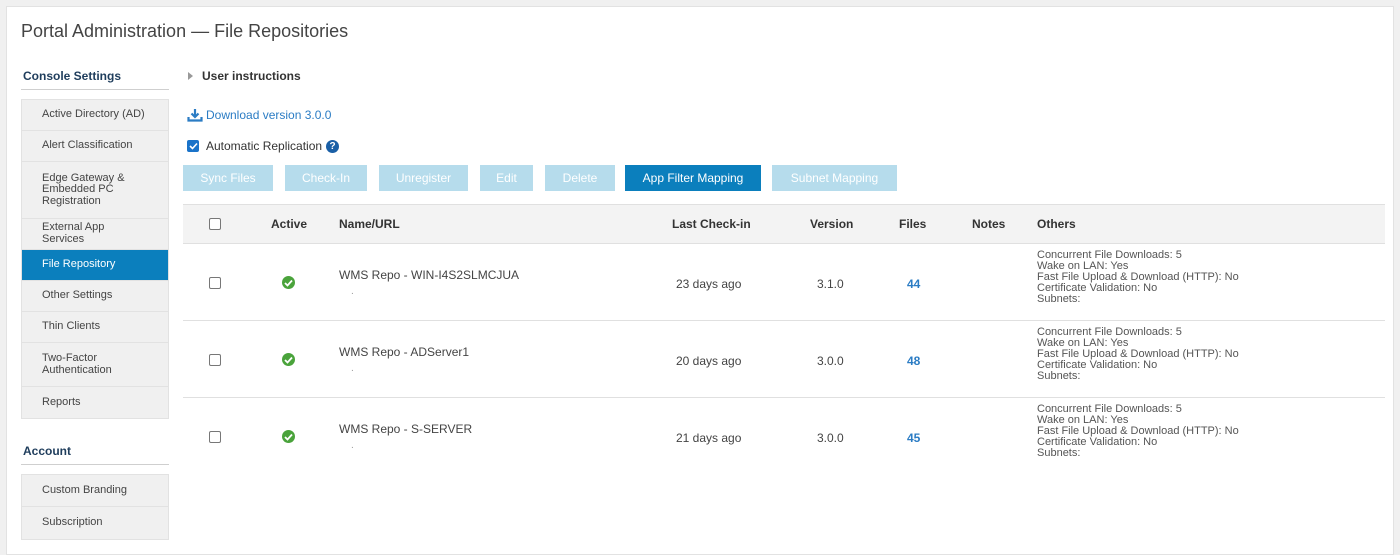  I want to click on sidebar-item-alert-classification: Alert Classification, so click(95, 146).